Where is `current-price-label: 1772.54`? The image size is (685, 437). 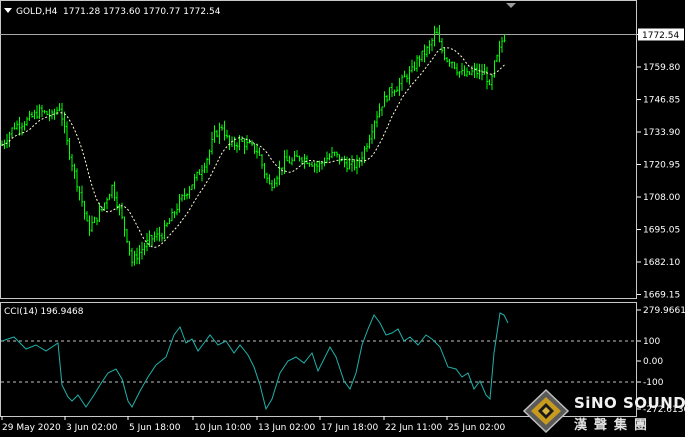
current-price-label: 1772.54 is located at coordinates (660, 36).